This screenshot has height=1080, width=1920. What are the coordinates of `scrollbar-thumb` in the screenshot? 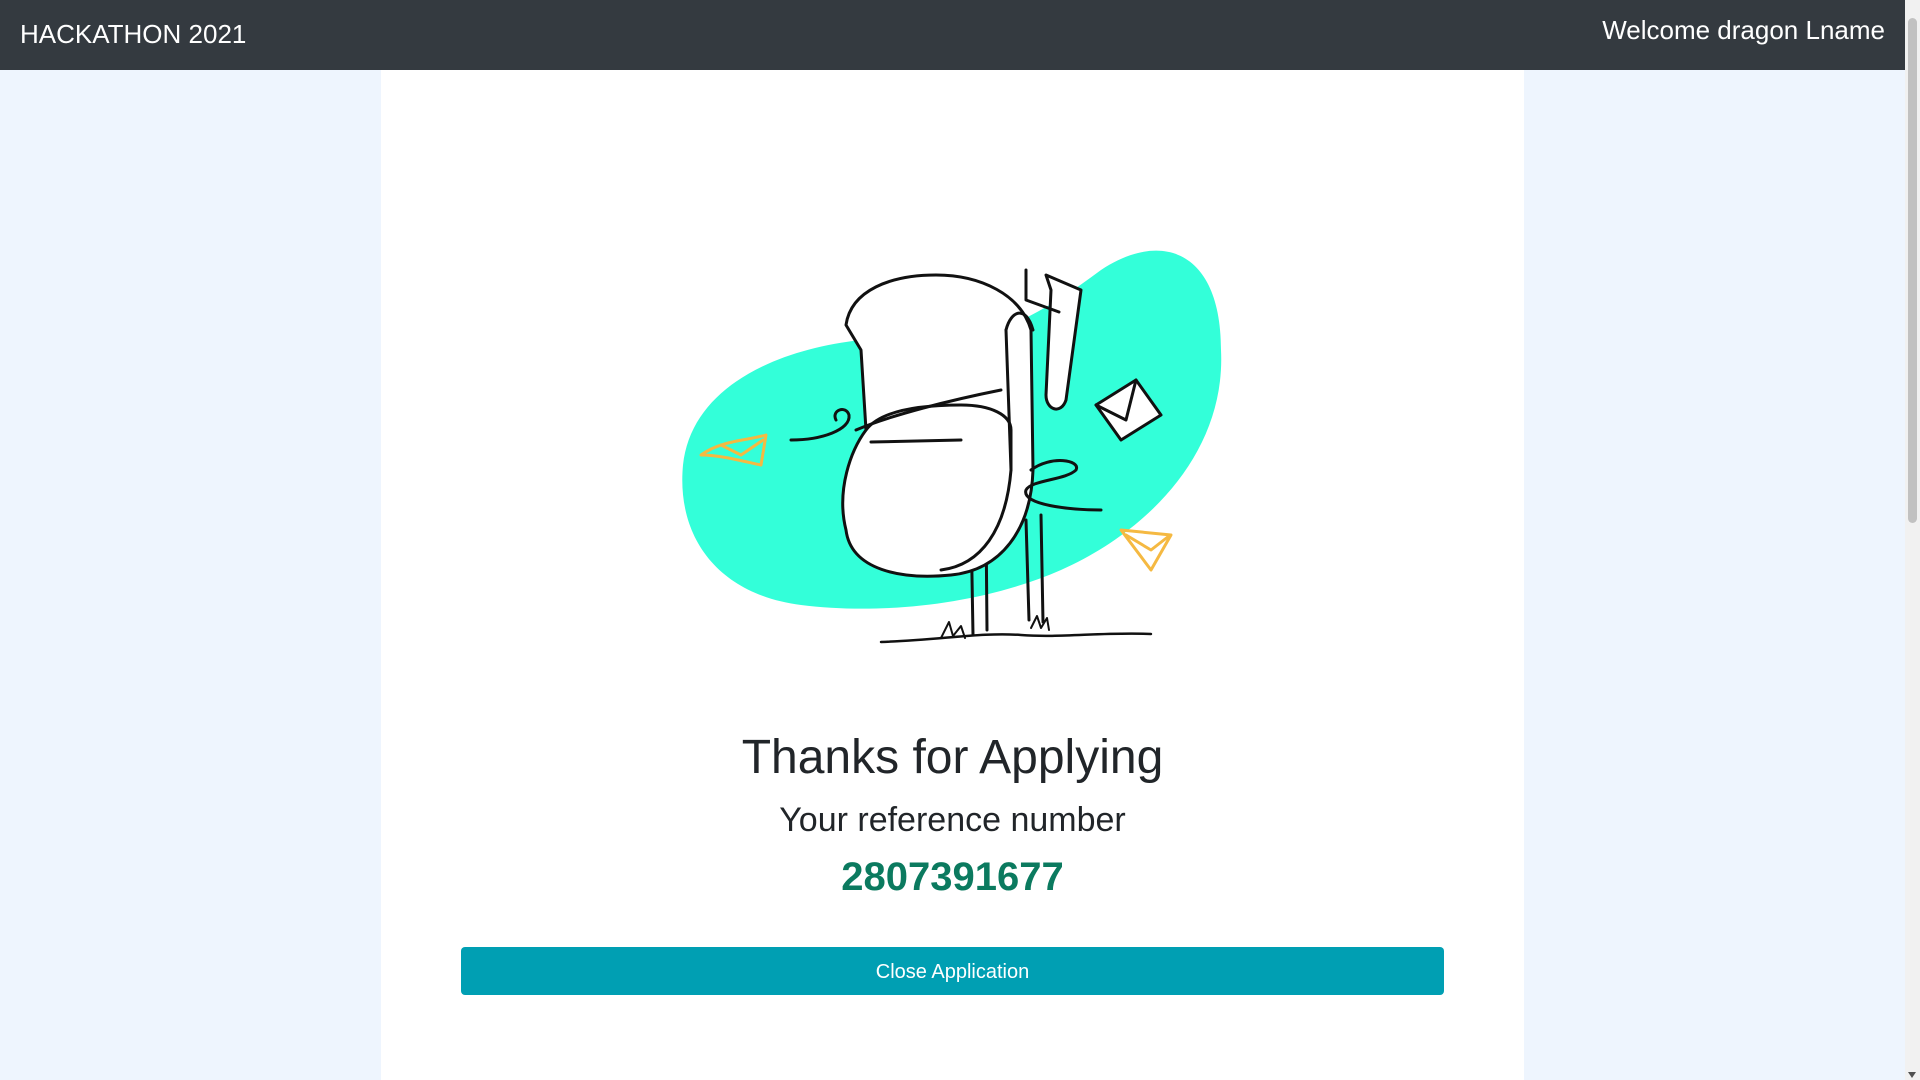 It's located at (1912, 270).